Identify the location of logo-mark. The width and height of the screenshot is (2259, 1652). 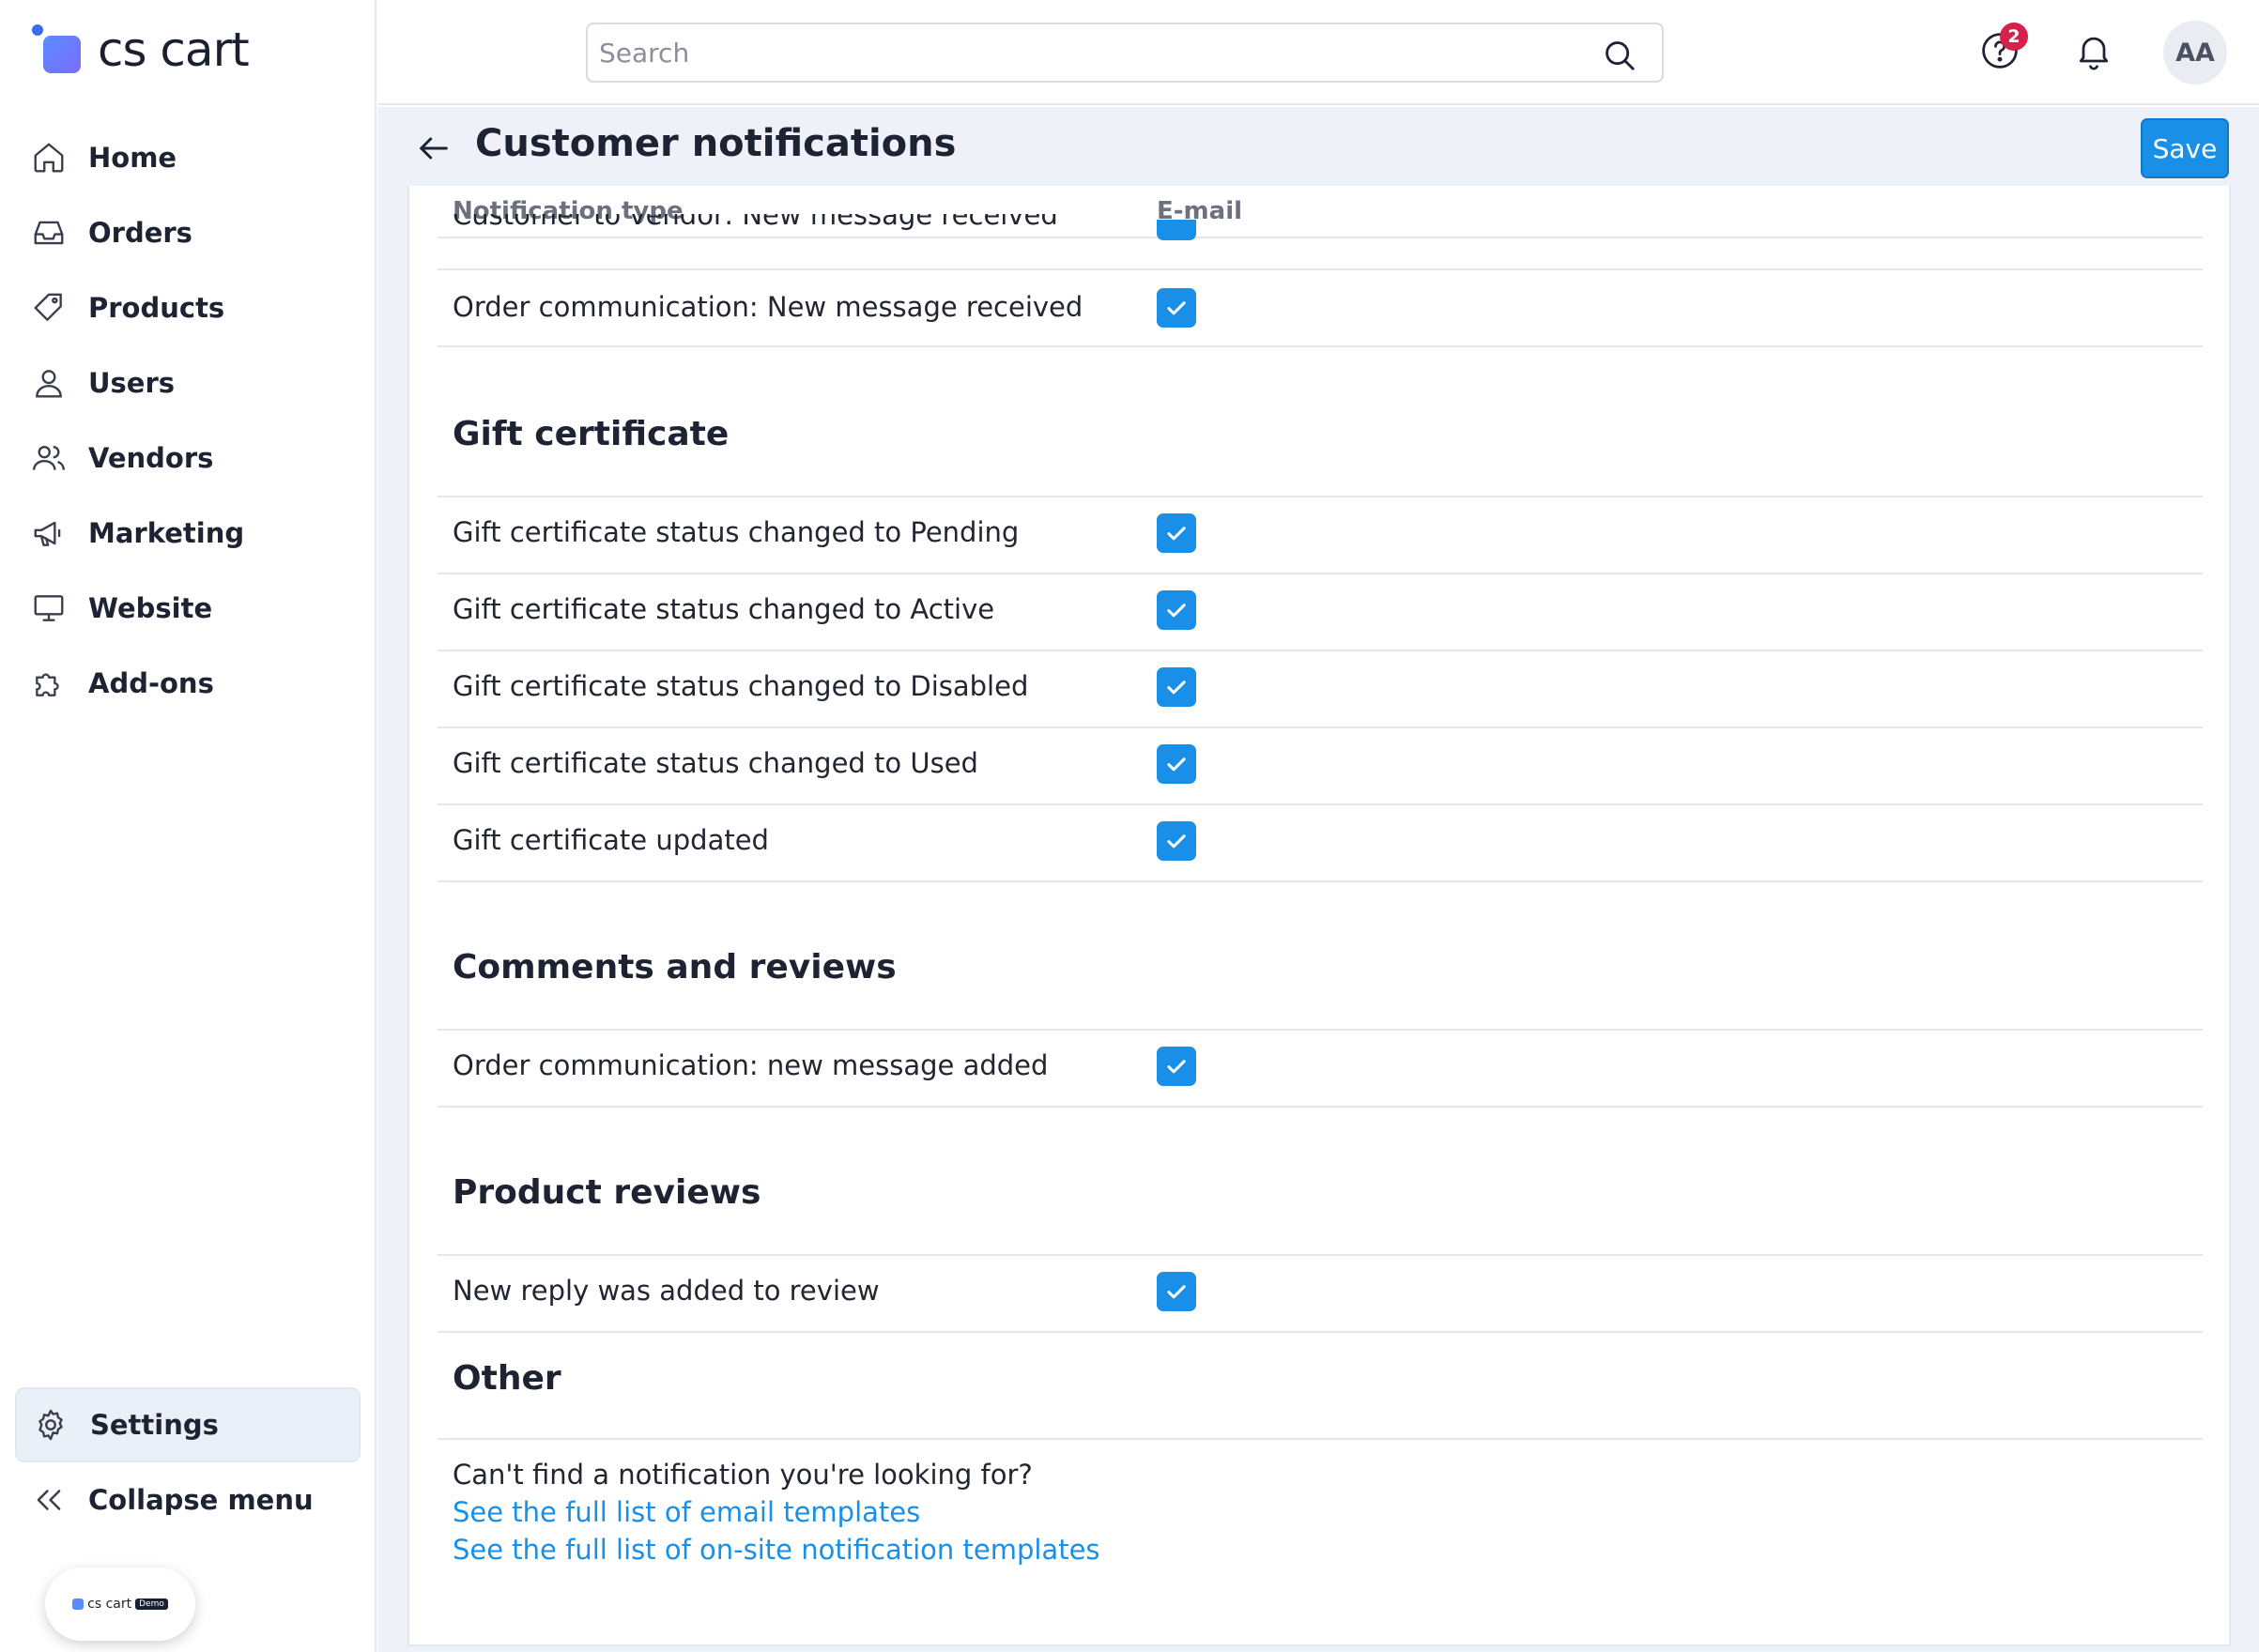
(57, 50).